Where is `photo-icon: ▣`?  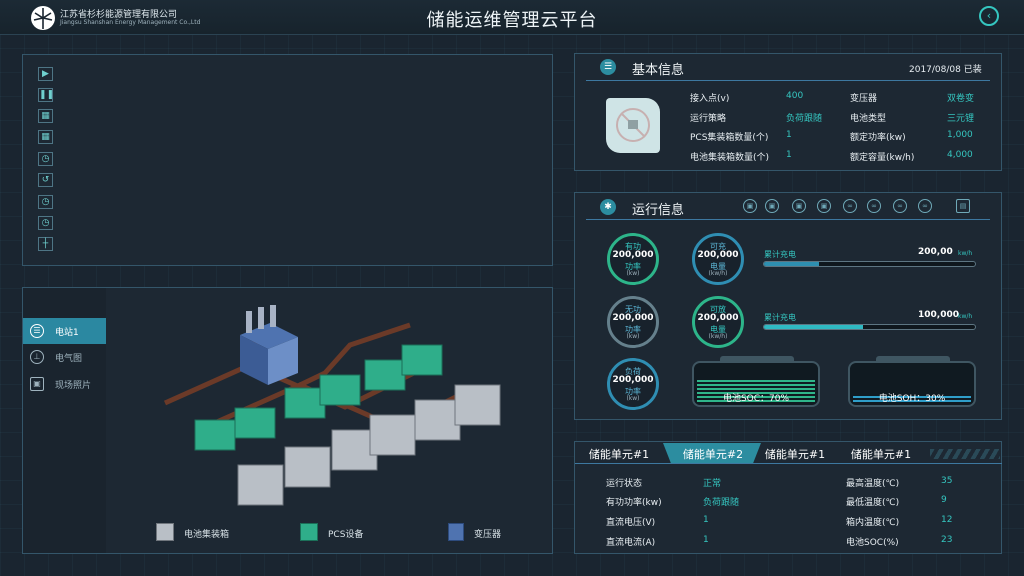 photo-icon: ▣ is located at coordinates (37, 384).